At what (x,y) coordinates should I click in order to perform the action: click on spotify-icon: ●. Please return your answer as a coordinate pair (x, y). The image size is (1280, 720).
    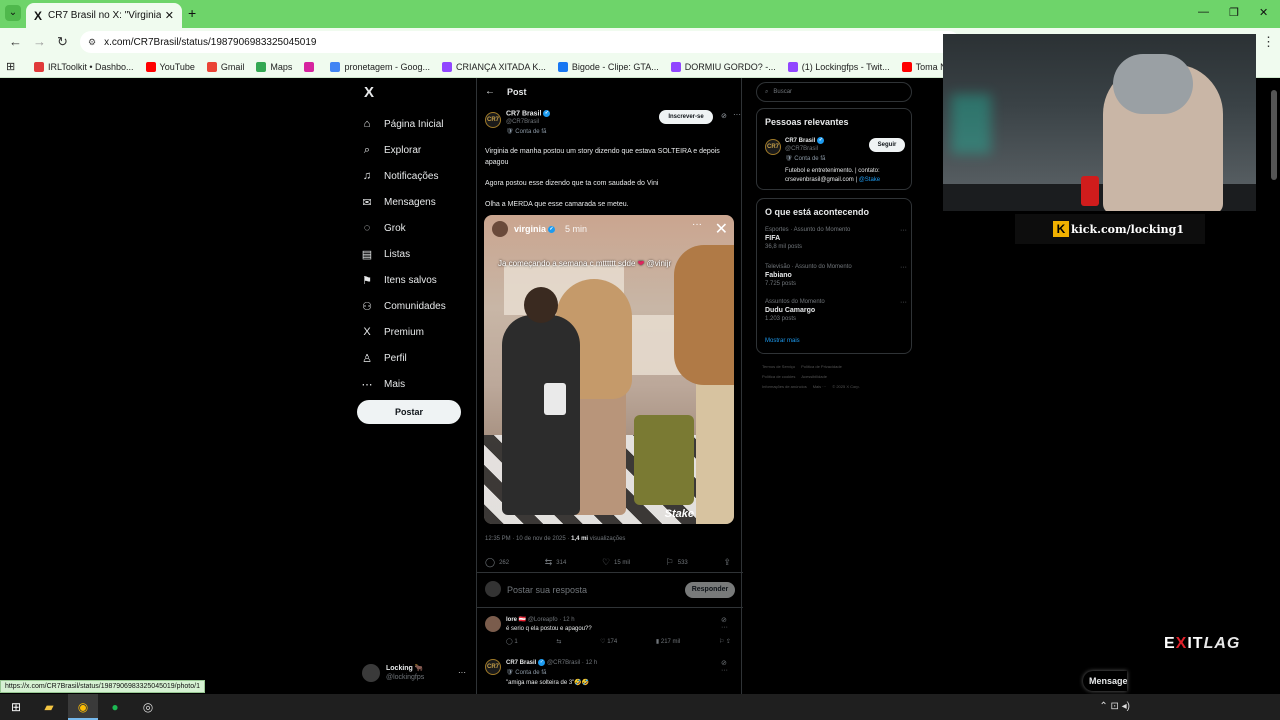
    Looking at the image, I should click on (115, 707).